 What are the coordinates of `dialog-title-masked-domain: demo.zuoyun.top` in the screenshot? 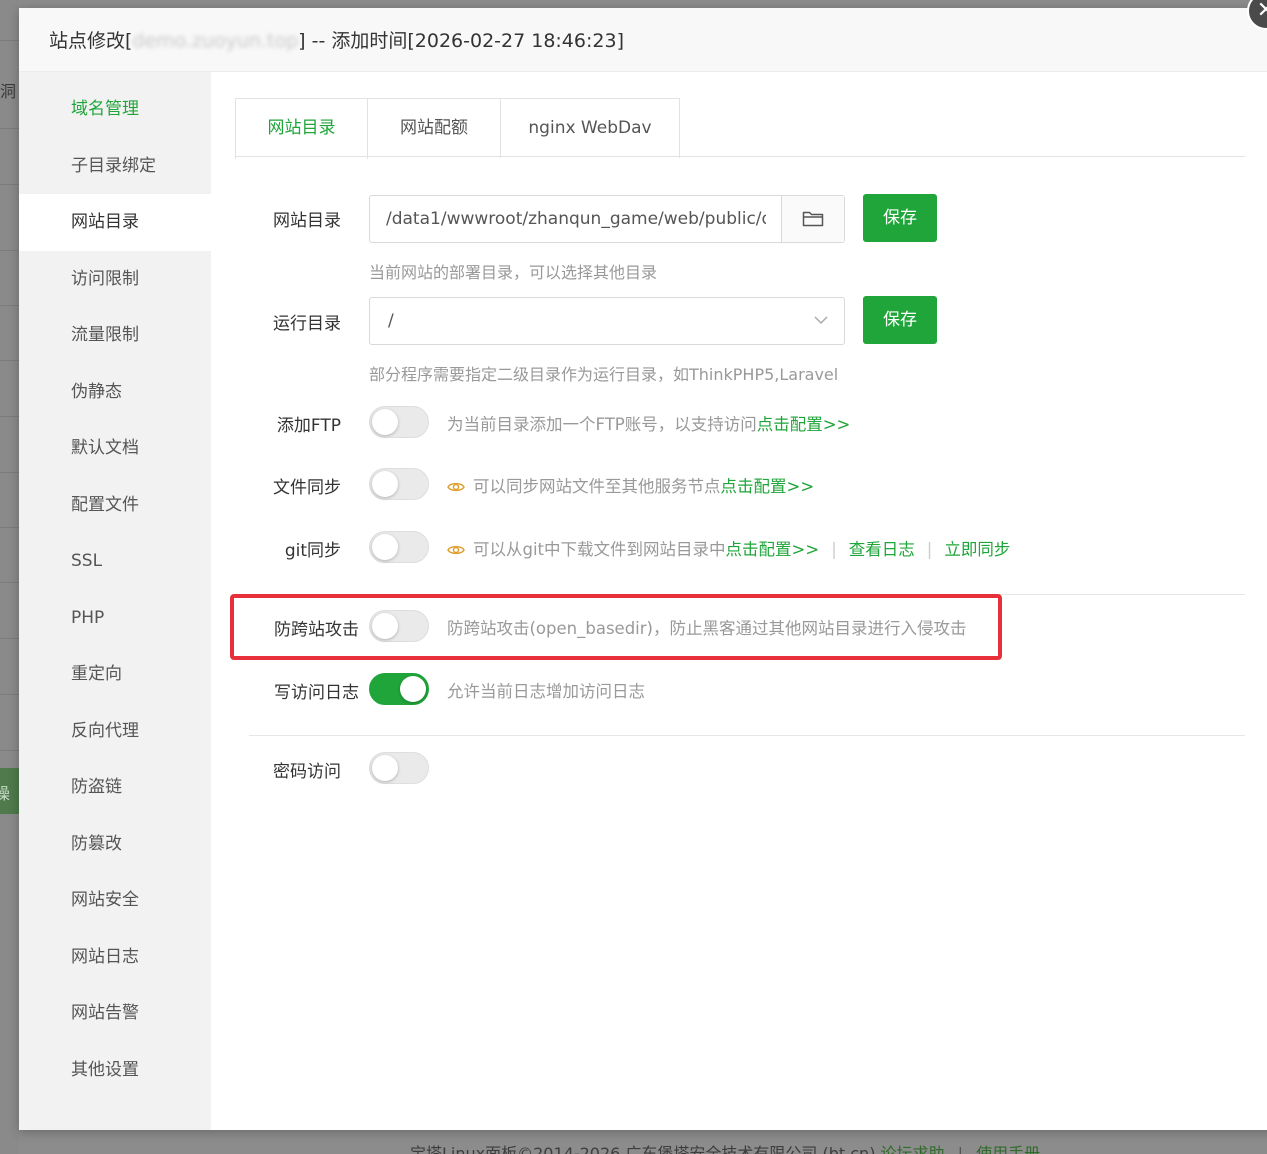 It's located at (215, 41).